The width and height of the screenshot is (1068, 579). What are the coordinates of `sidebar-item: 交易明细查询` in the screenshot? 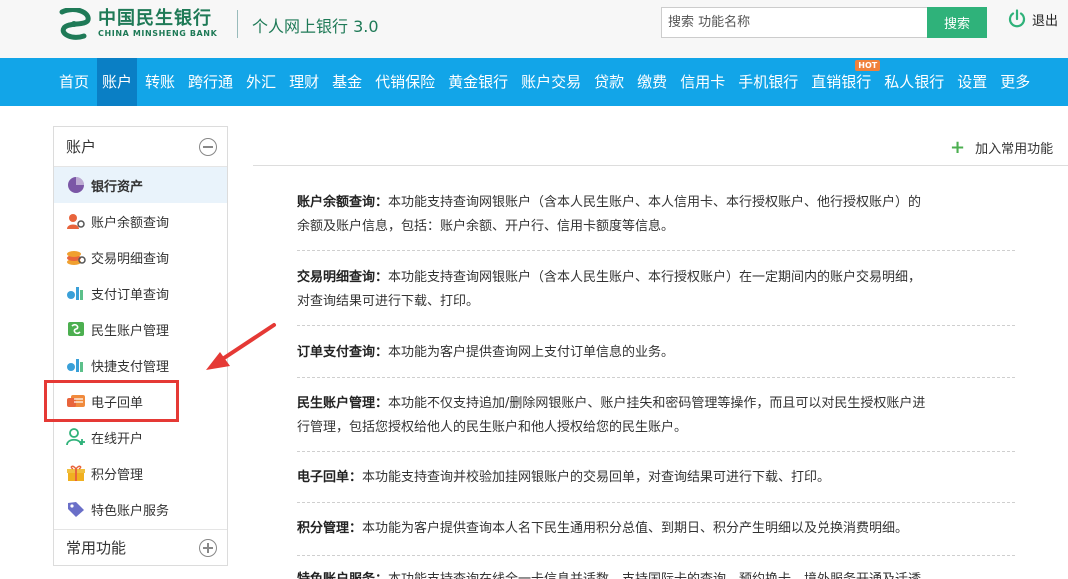 It's located at (140, 257).